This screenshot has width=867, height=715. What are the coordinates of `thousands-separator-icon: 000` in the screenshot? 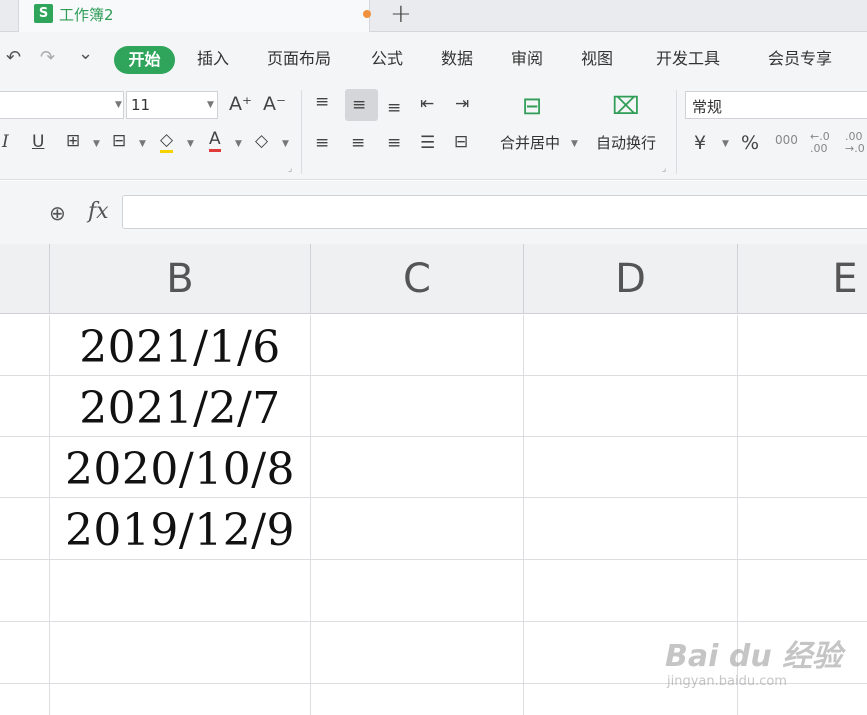 It's located at (786, 140).